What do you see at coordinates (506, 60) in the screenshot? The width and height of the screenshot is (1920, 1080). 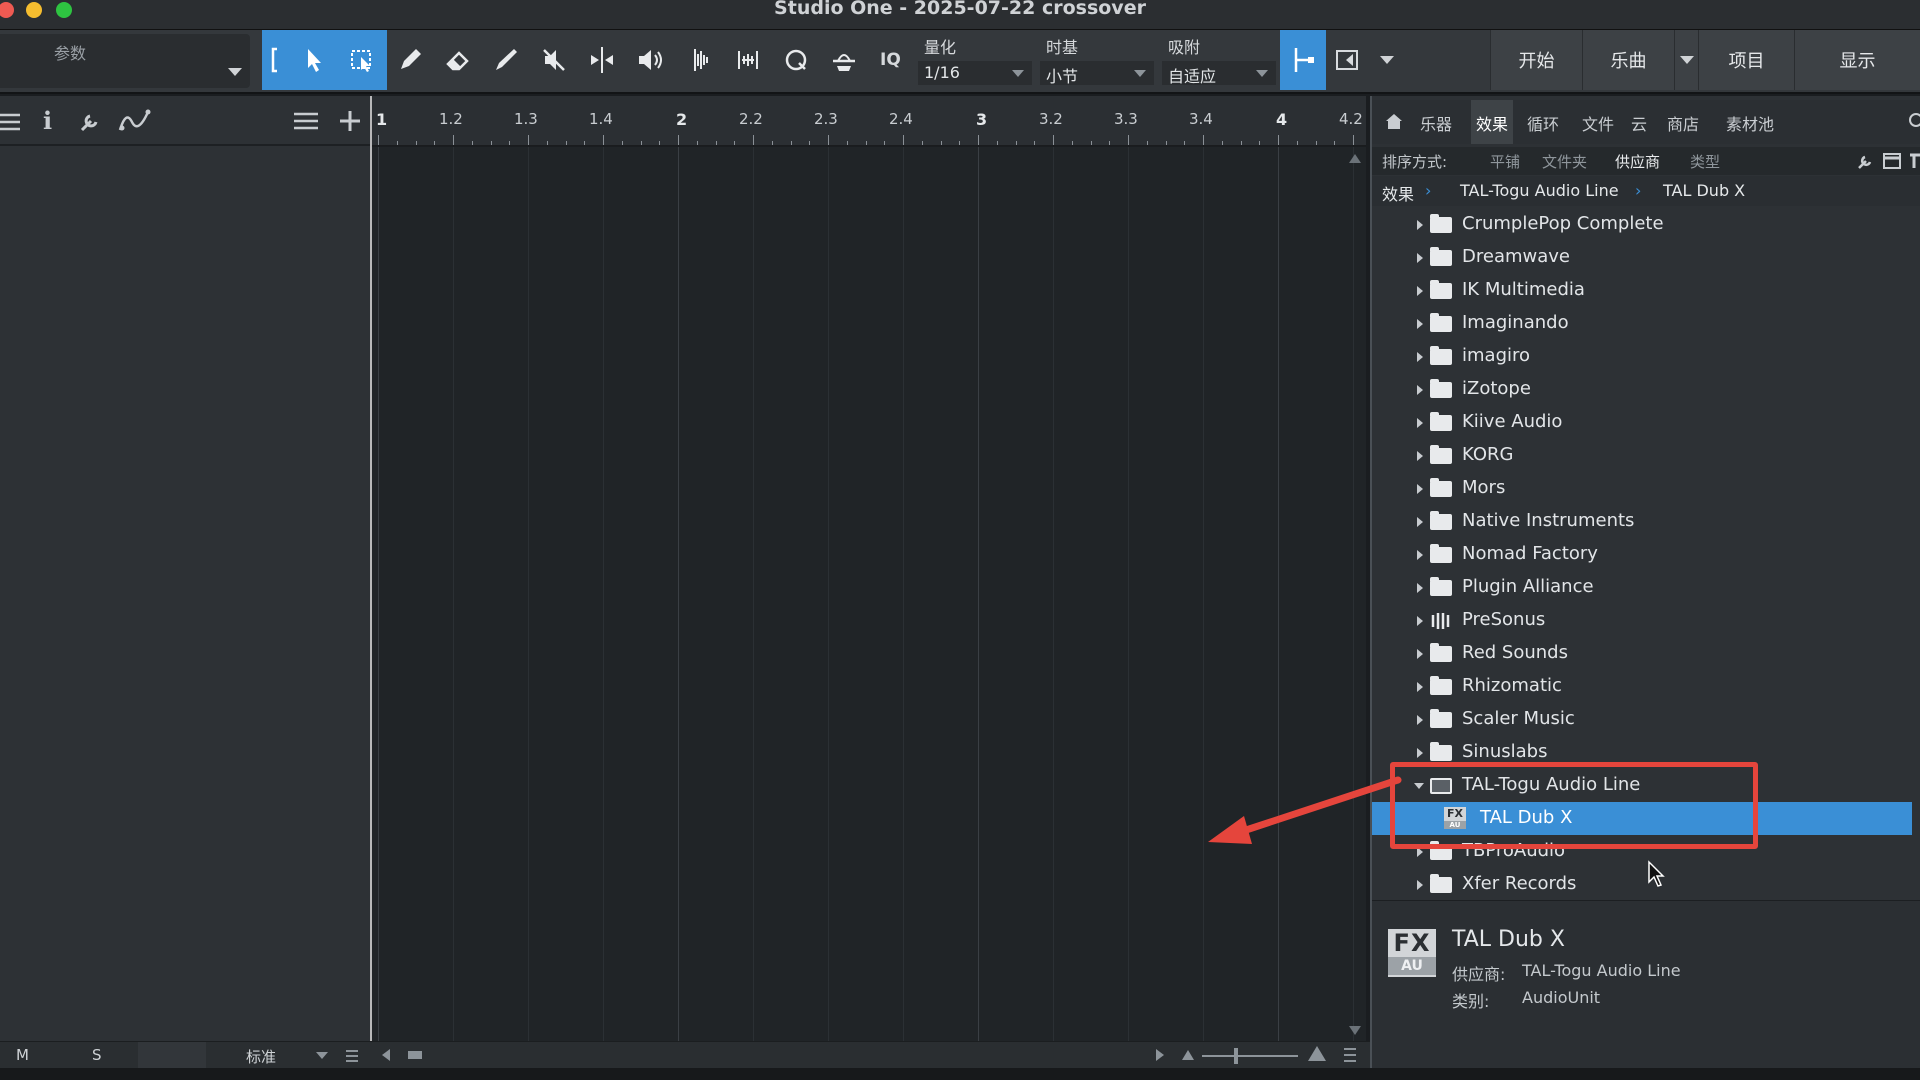 I see `paint-tool-button` at bounding box center [506, 60].